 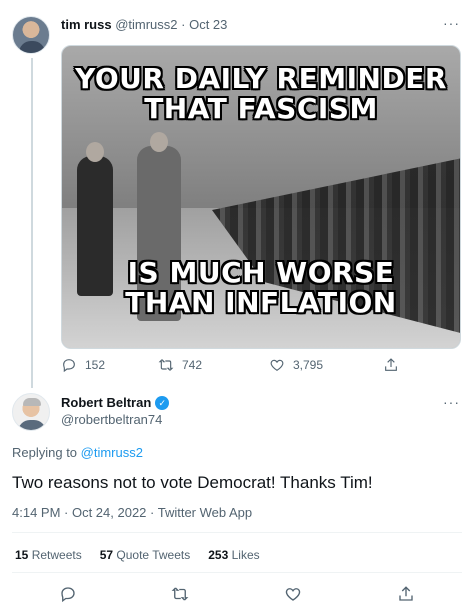 I want to click on reply-author-row: Robert Beltran ✓, so click(x=115, y=402).